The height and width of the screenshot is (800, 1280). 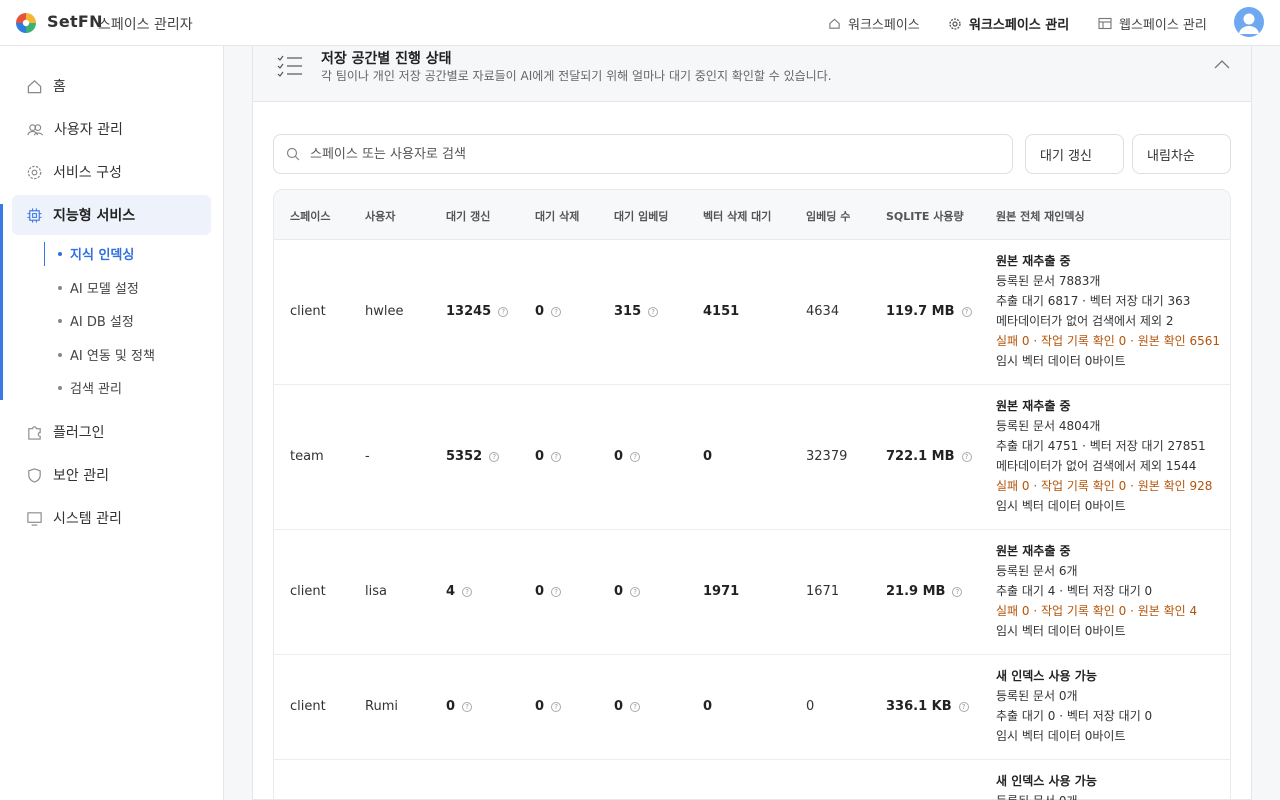 What do you see at coordinates (1101, 446) in the screenshot?
I see `reindex-queue: 추출 대기 4751 · 벡터 저장 대기 27851` at bounding box center [1101, 446].